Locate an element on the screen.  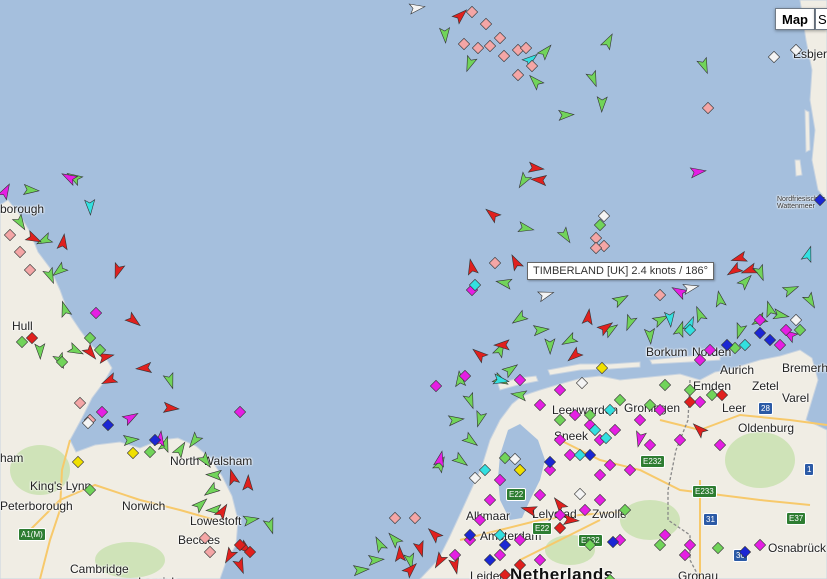
yacht-icon is located at coordinates (602, 368).